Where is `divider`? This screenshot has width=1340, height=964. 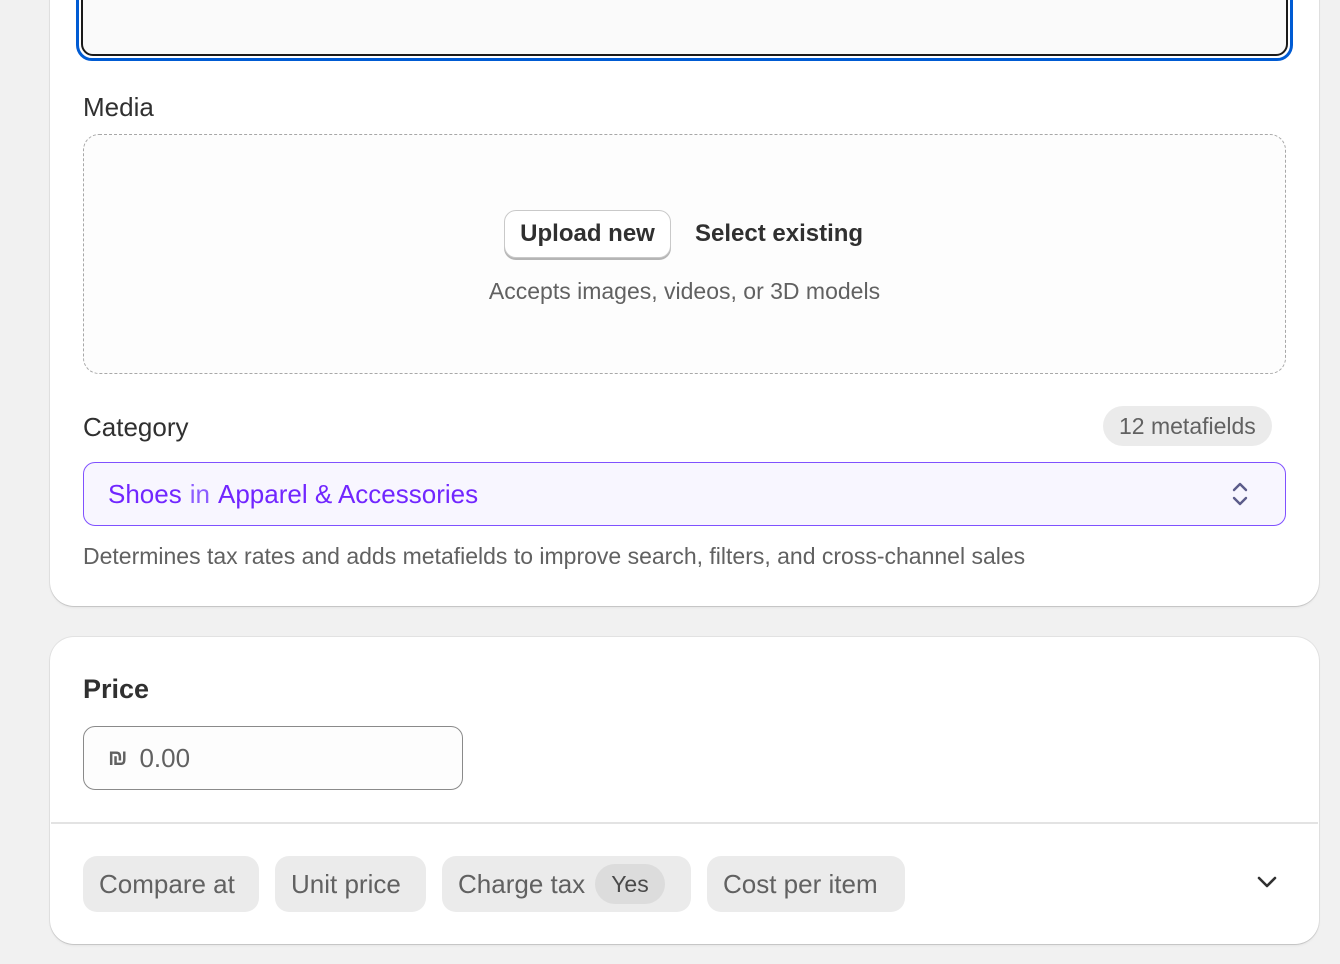
divider is located at coordinates (684, 823).